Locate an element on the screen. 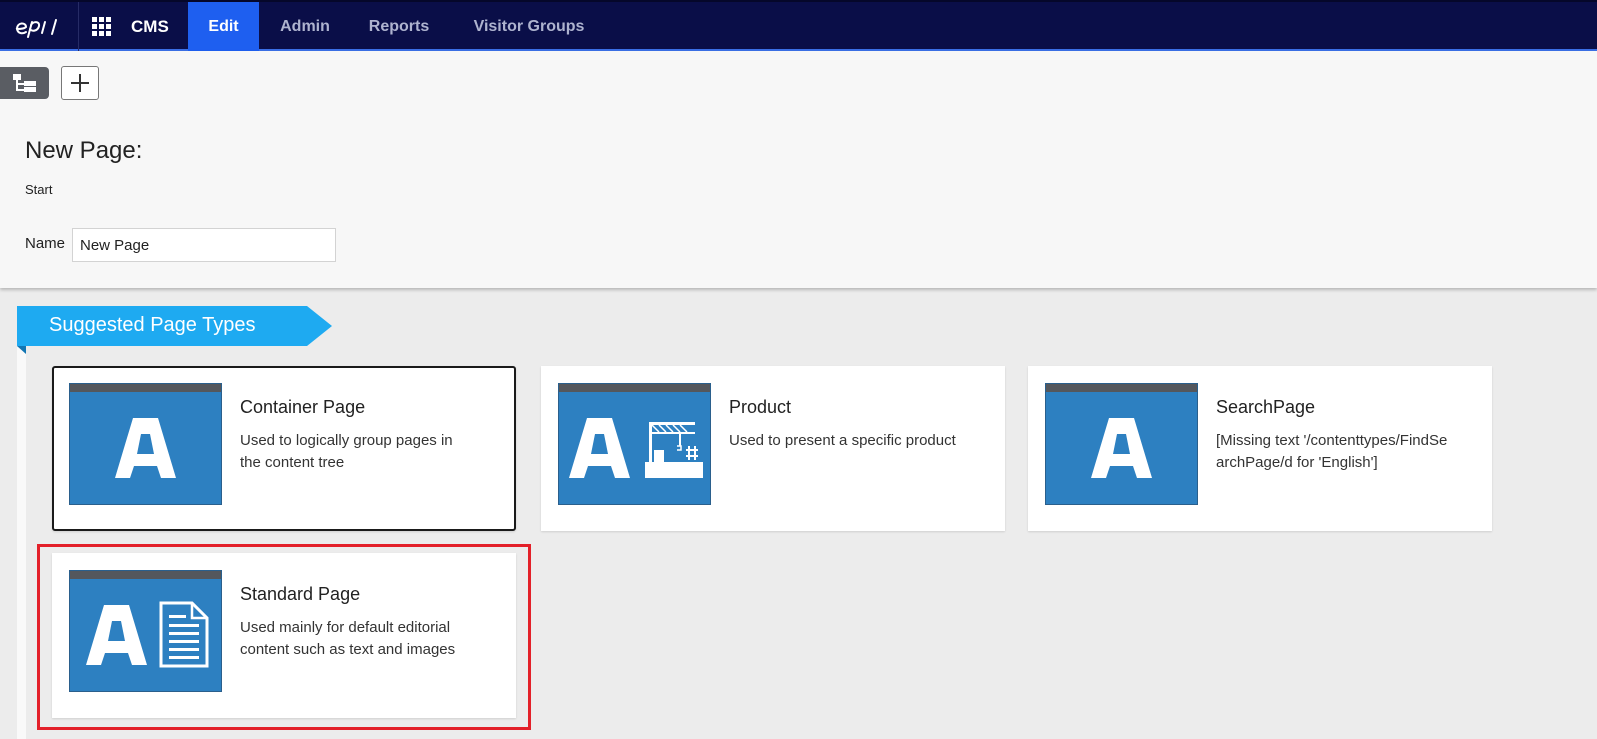  suggested-page-types-header: Suggested Page Types is located at coordinates (174, 330).